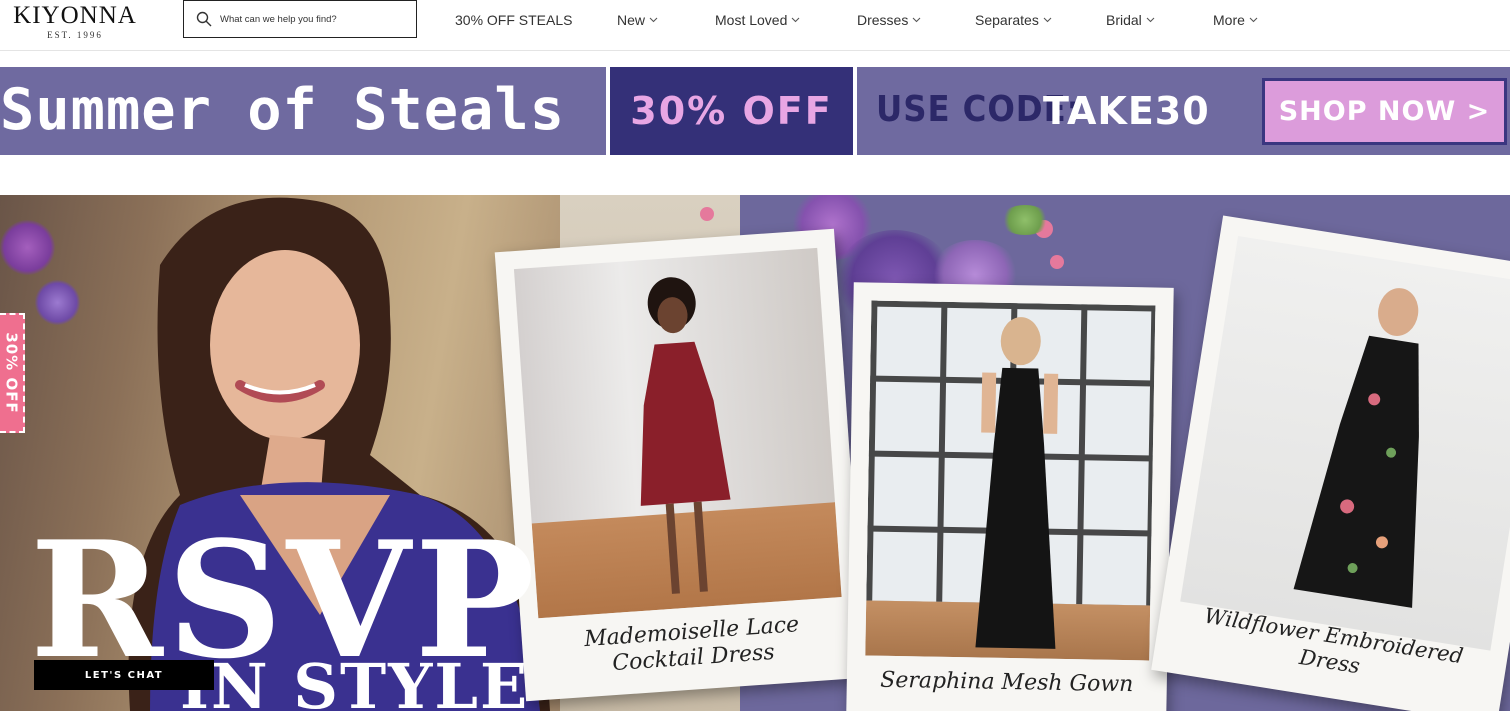 Image resolution: width=1510 pixels, height=711 pixels. I want to click on nav-label: Bridal, so click(1124, 20).